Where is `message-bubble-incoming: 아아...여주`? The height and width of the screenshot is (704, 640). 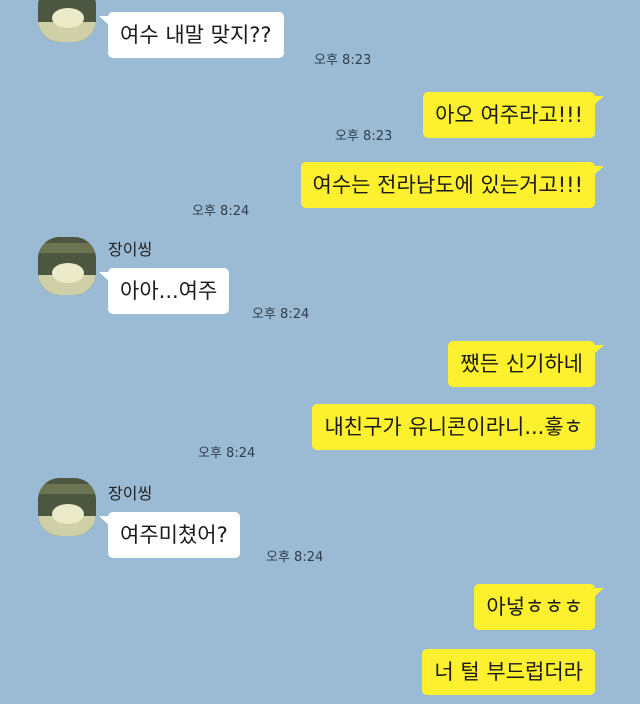
message-bubble-incoming: 아아...여주 is located at coordinates (164, 291).